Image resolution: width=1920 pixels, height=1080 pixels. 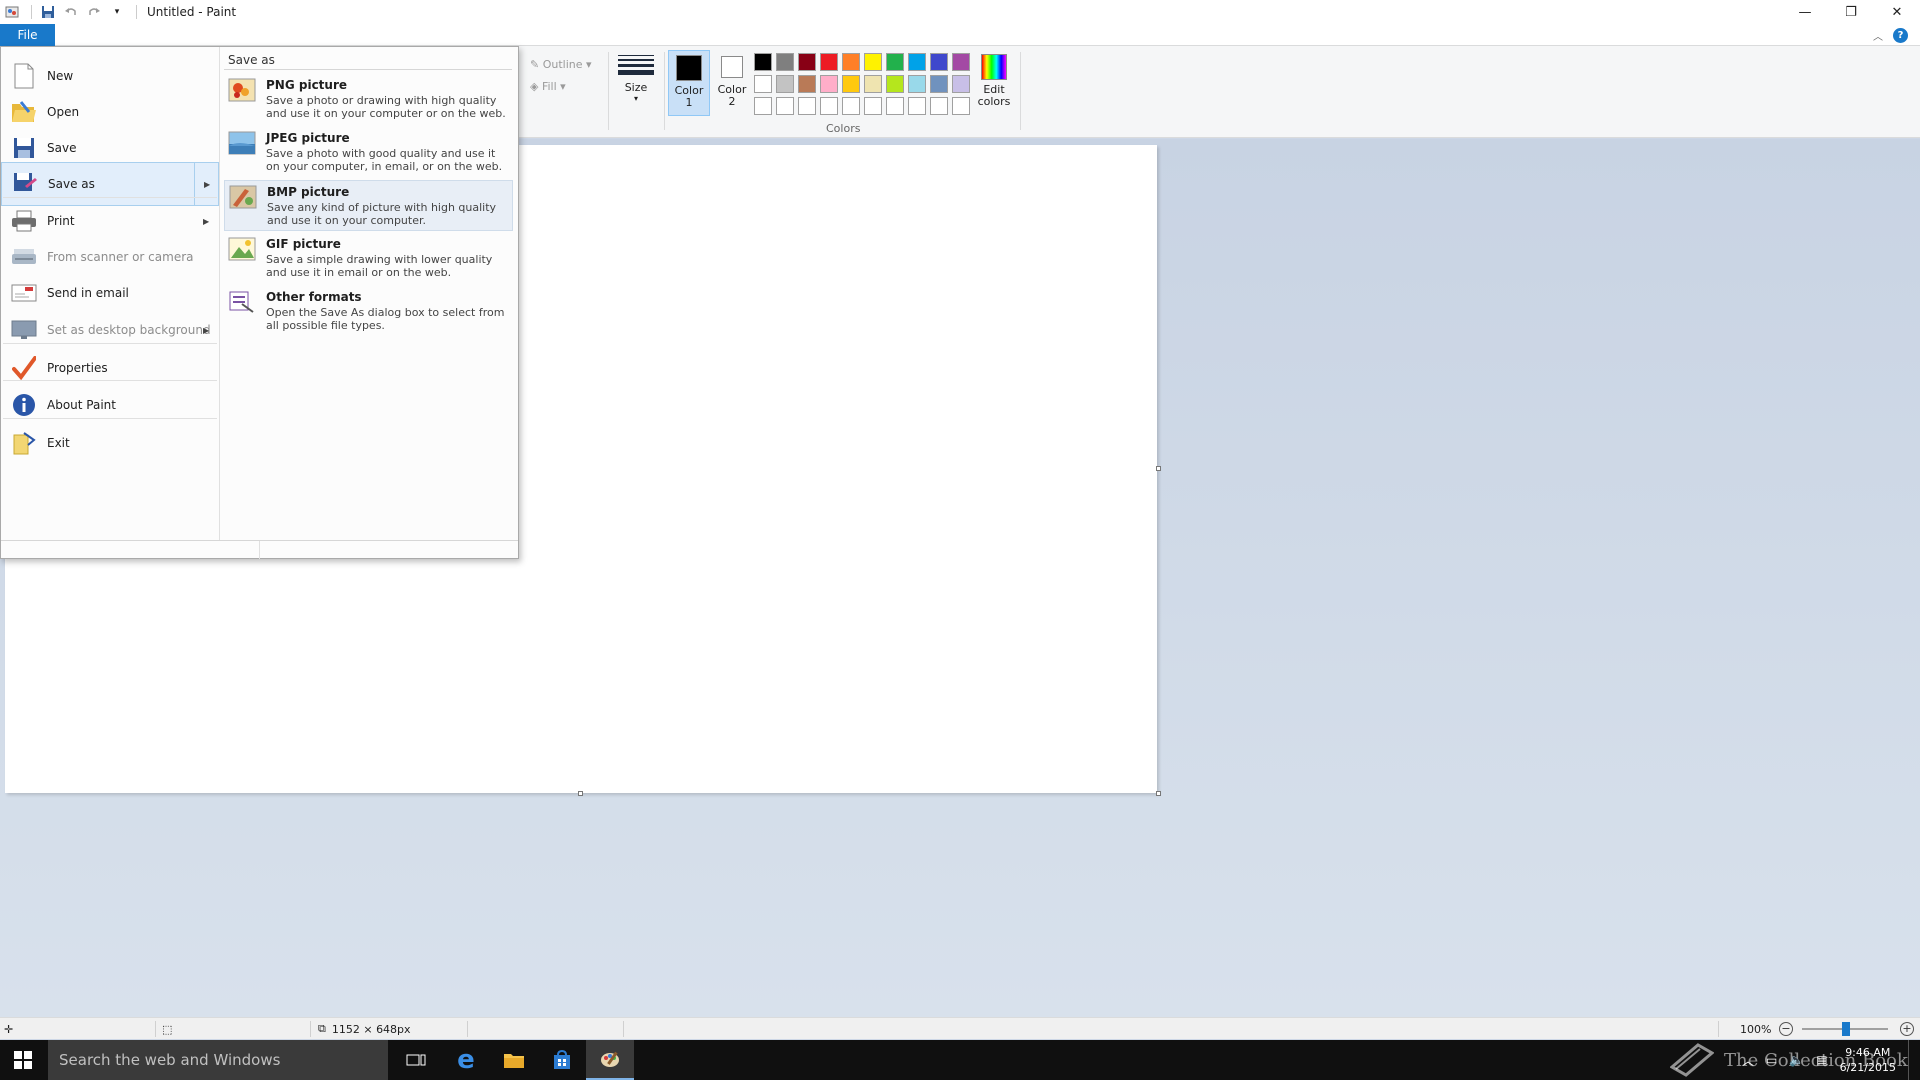 What do you see at coordinates (23, 1060) in the screenshot?
I see `start-button` at bounding box center [23, 1060].